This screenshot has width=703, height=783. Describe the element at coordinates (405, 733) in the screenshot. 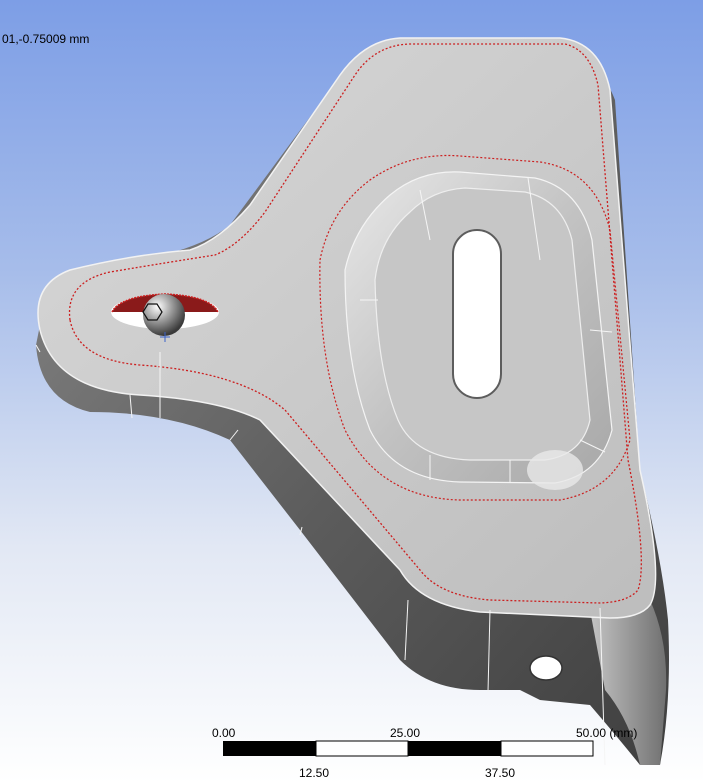

I see `scale-label-25: 25.00` at that location.